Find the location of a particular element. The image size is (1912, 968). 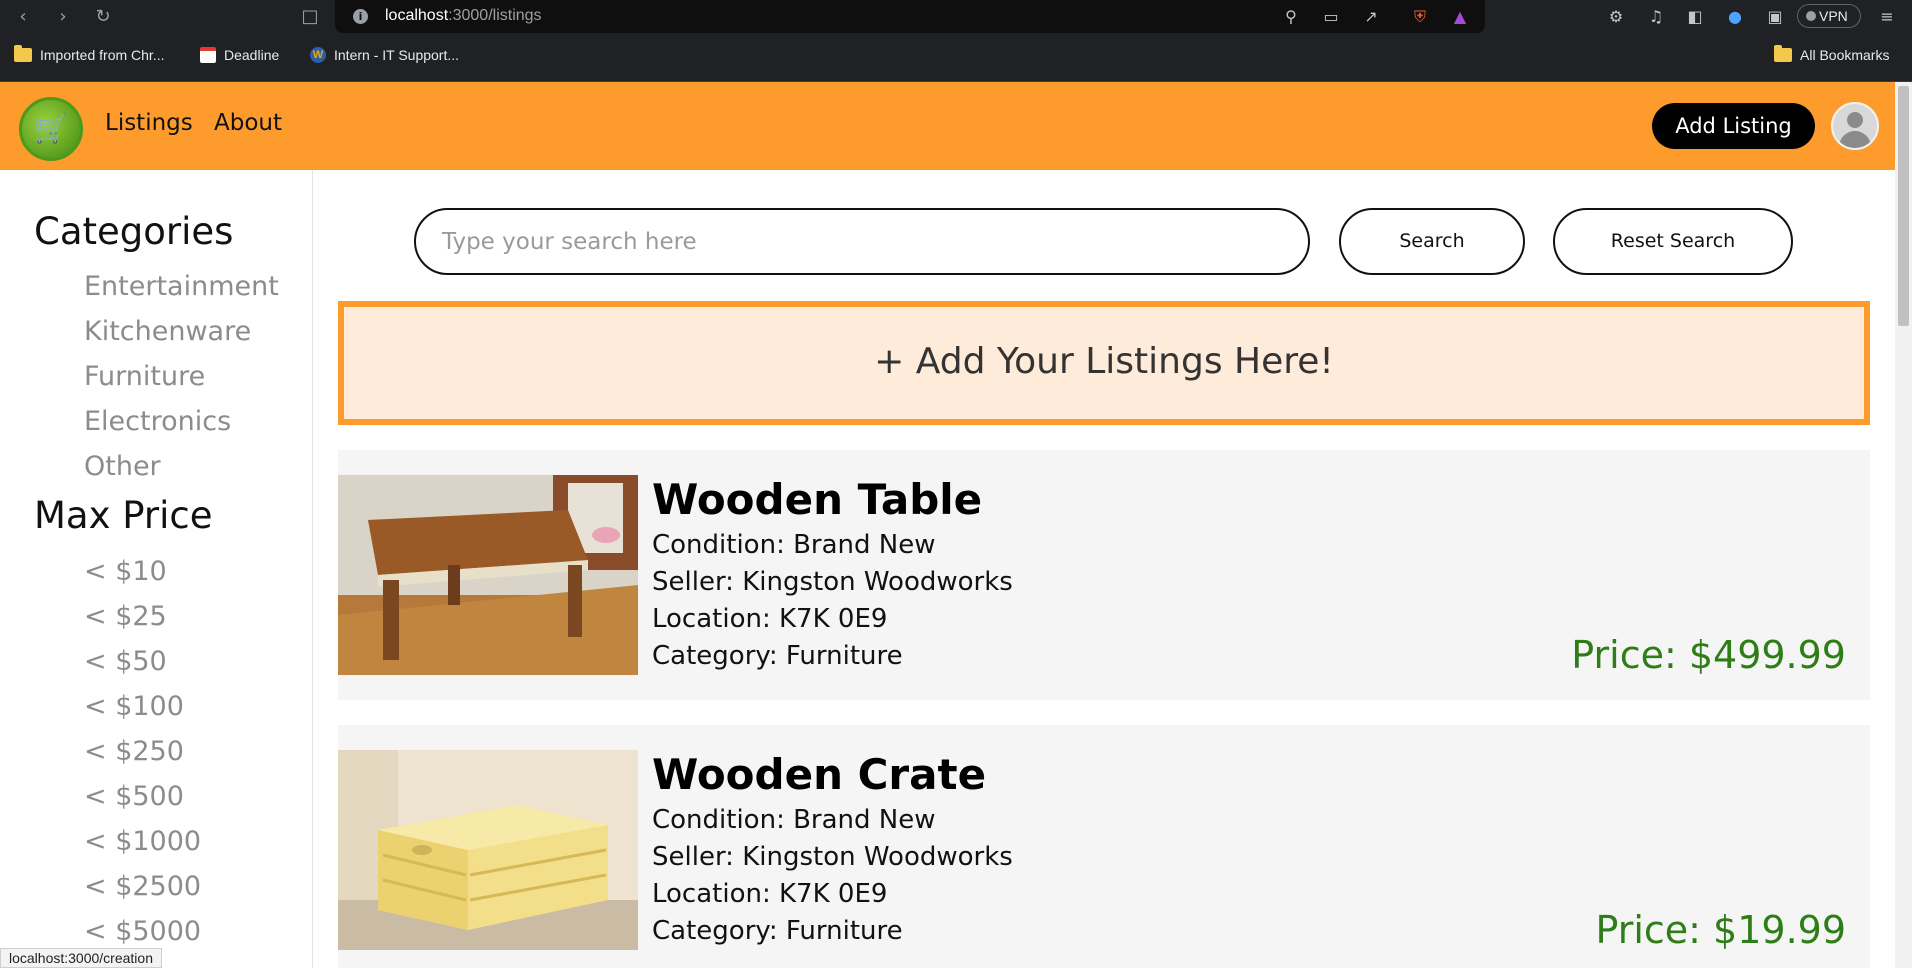

bookmark-page-icon: □ is located at coordinates (310, 17).